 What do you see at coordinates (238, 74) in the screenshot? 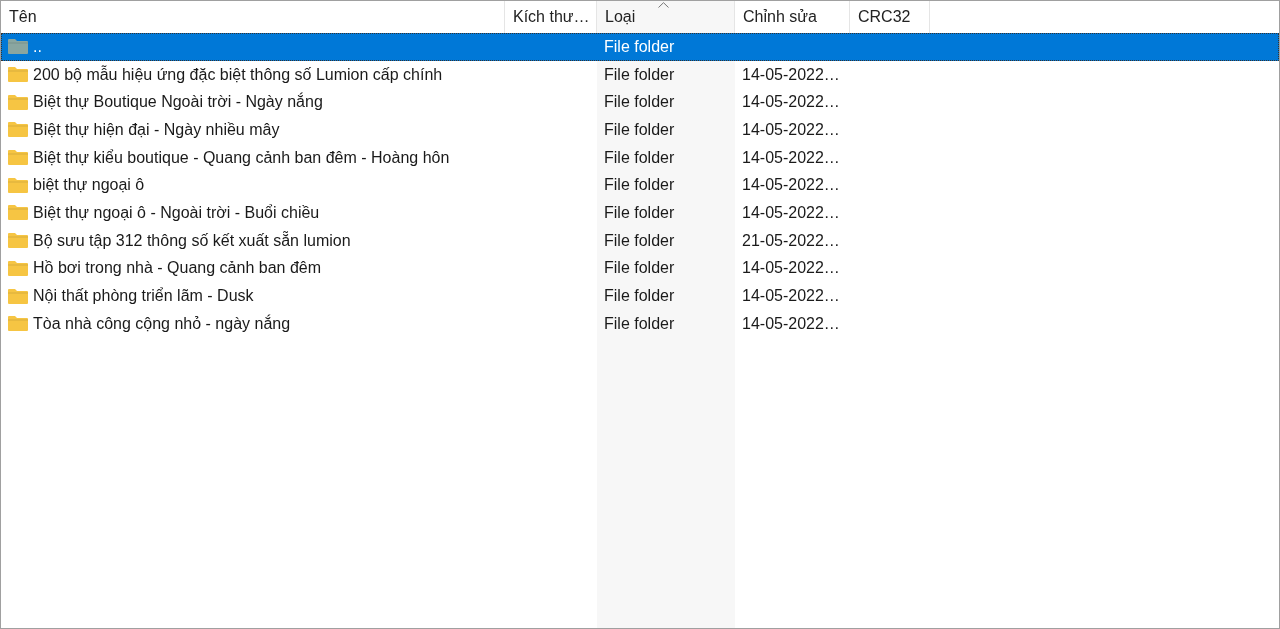
I see `file-name: 200 bộ mẫu hiệu ứng đặc biệt thông số Lumion cấp chính` at bounding box center [238, 74].